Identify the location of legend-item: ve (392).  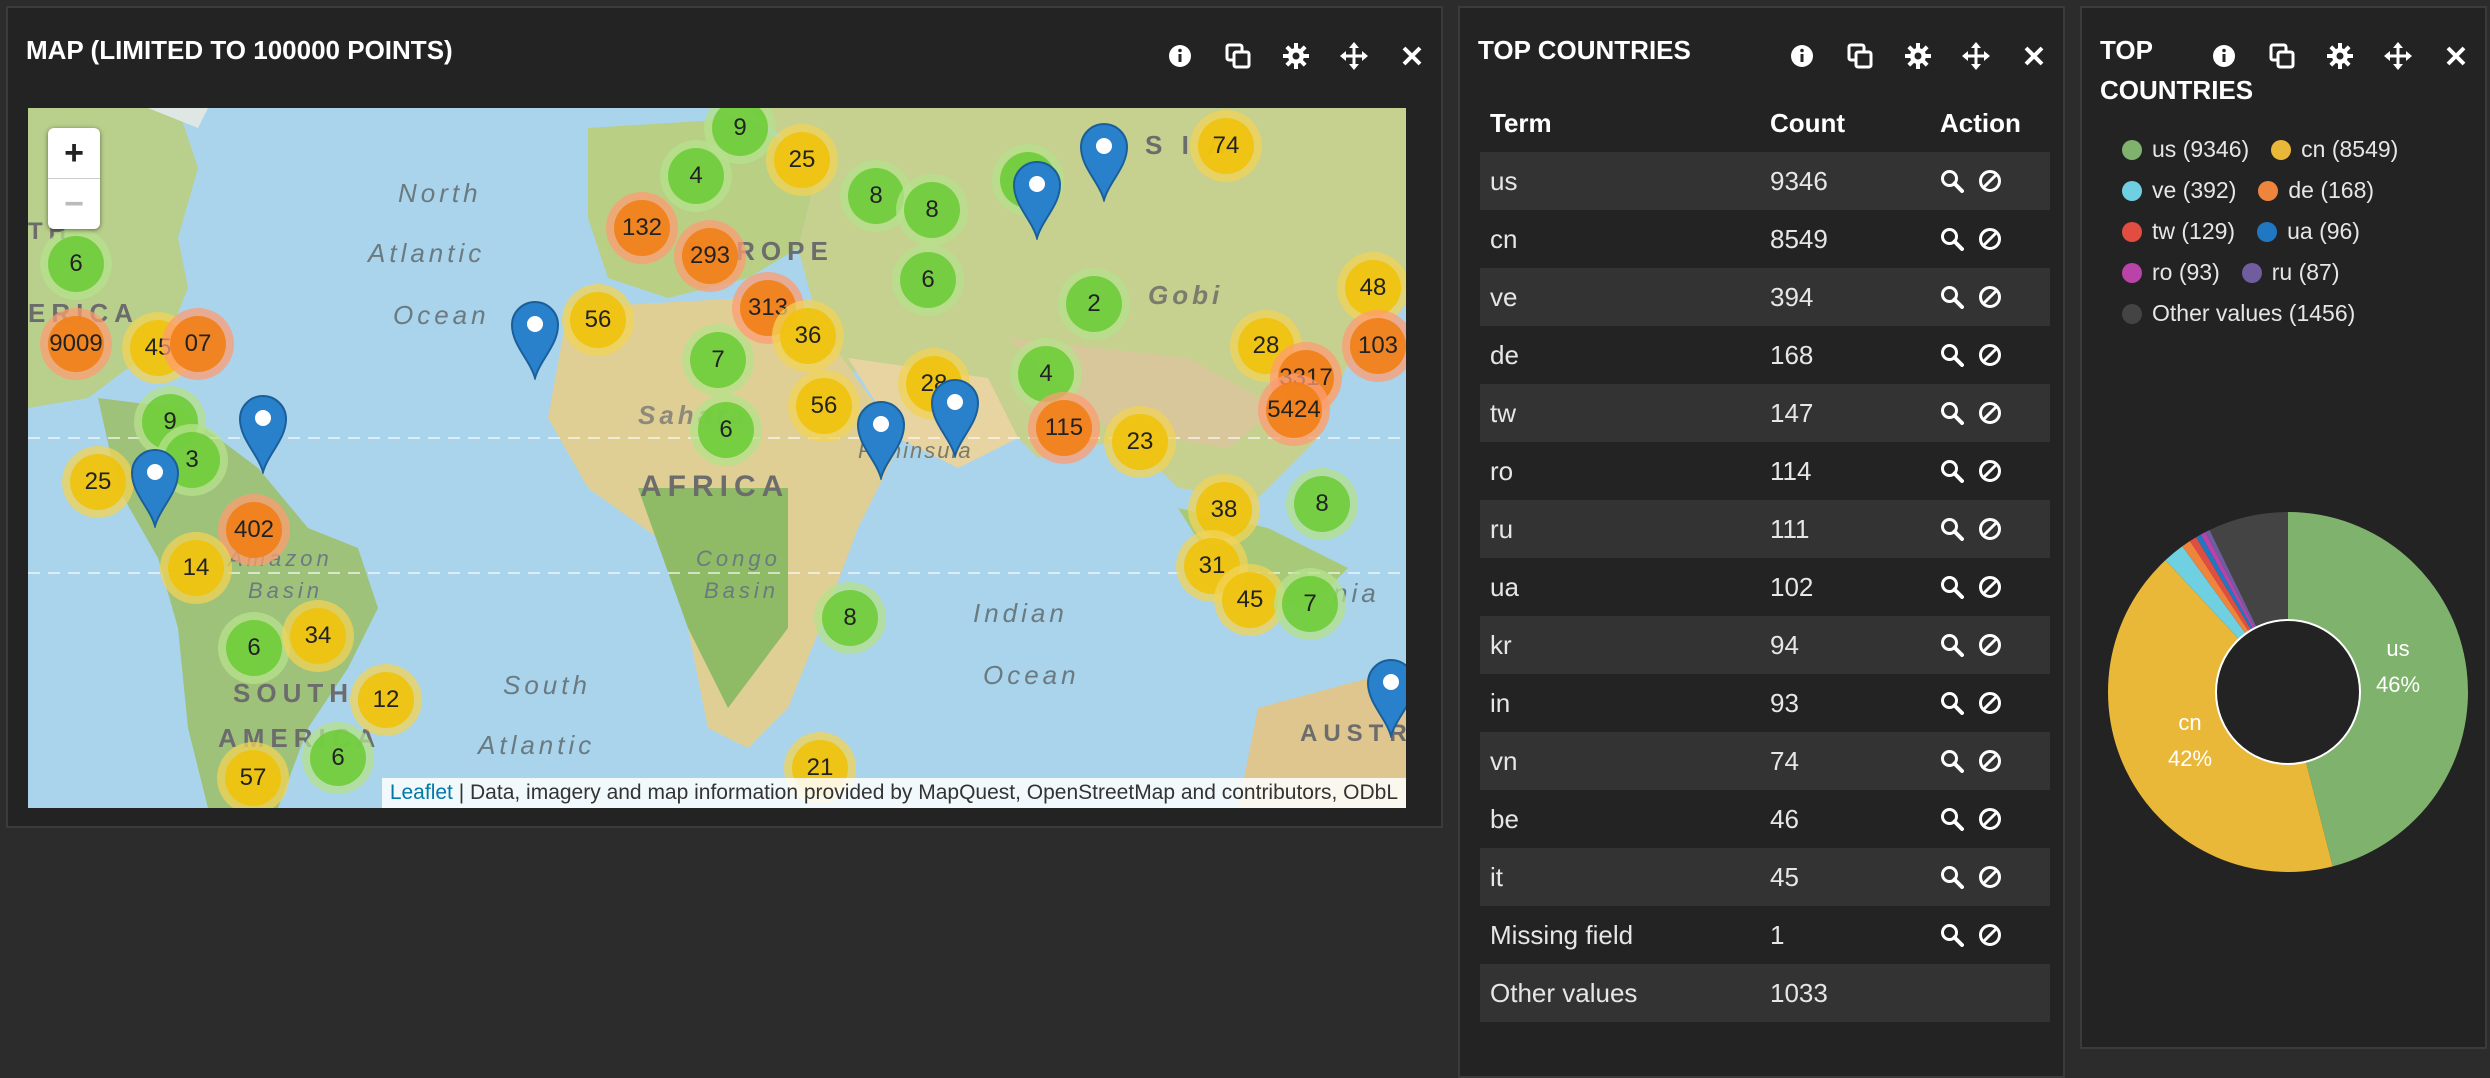
(2179, 190).